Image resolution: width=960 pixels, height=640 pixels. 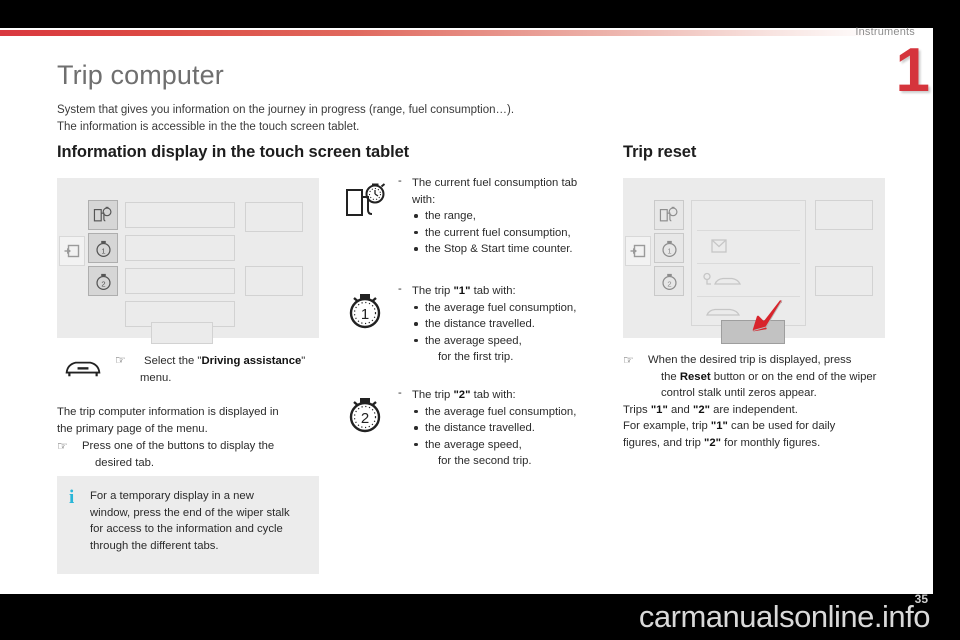 What do you see at coordinates (156, 377) in the screenshot?
I see `select-menu-line-2: menu.` at bounding box center [156, 377].